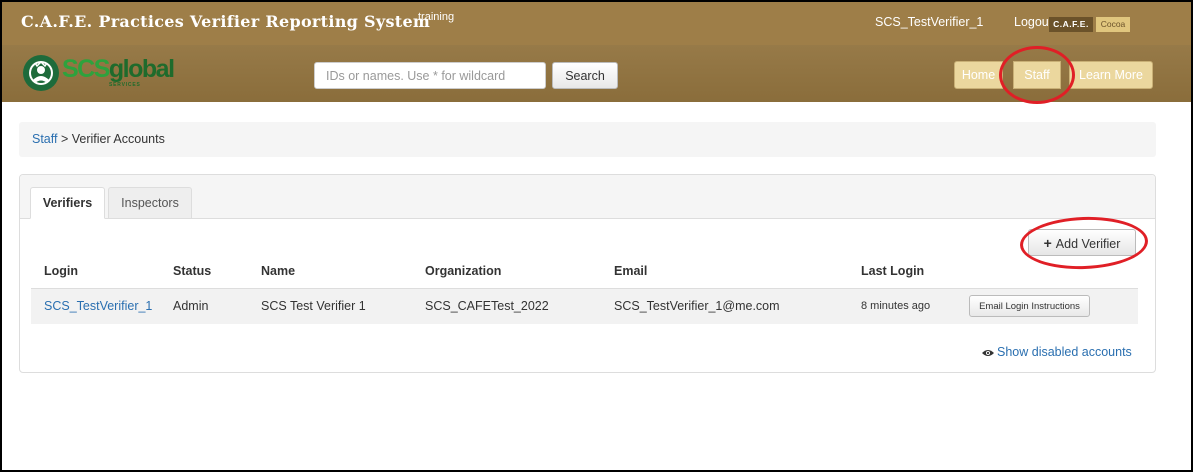 This screenshot has width=1193, height=472. What do you see at coordinates (896, 306) in the screenshot?
I see `cell-last-login: 8 minutes ago` at bounding box center [896, 306].